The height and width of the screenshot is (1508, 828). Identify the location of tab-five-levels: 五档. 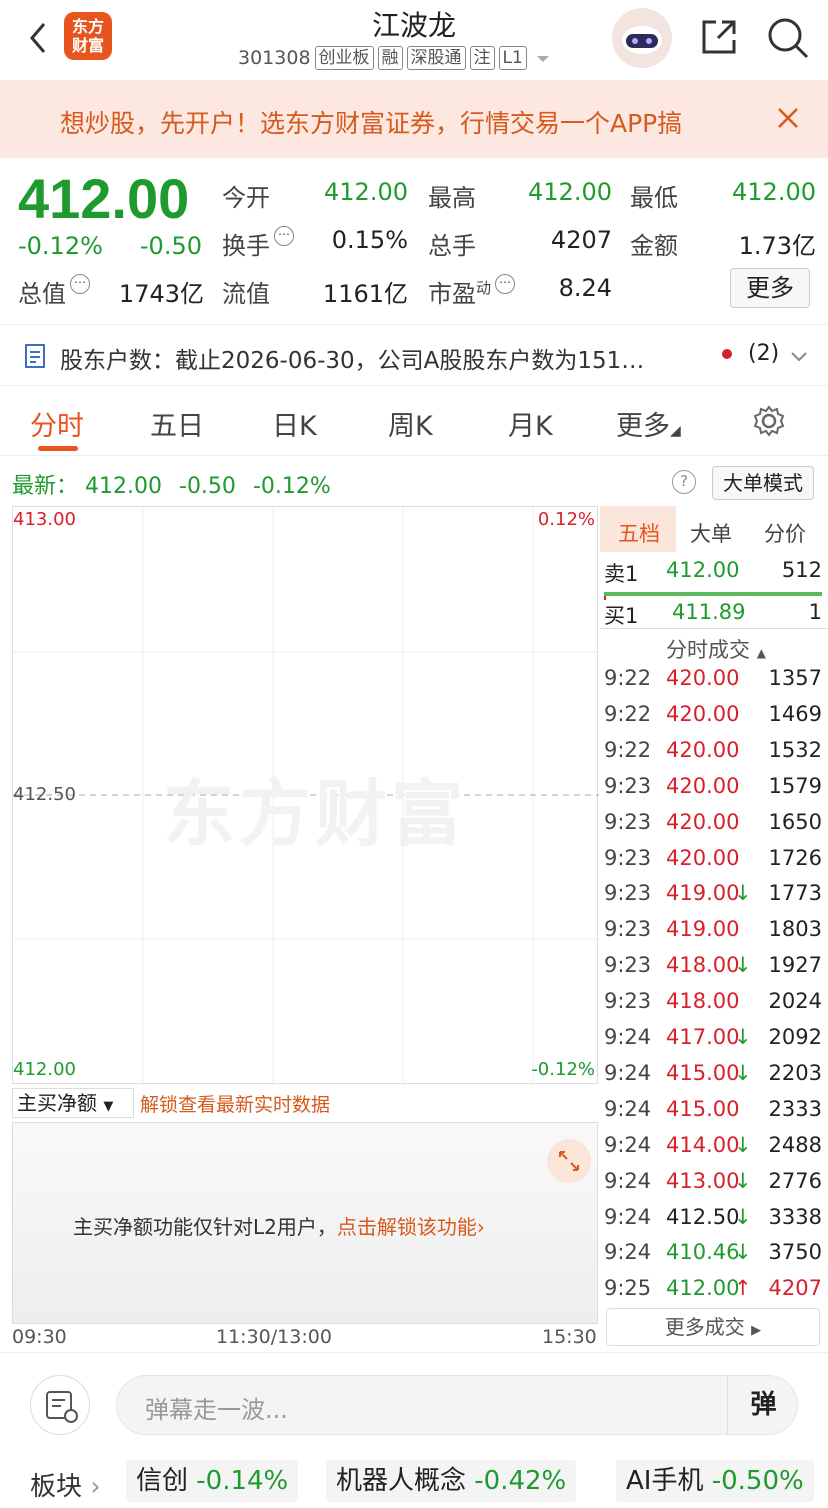
(639, 533).